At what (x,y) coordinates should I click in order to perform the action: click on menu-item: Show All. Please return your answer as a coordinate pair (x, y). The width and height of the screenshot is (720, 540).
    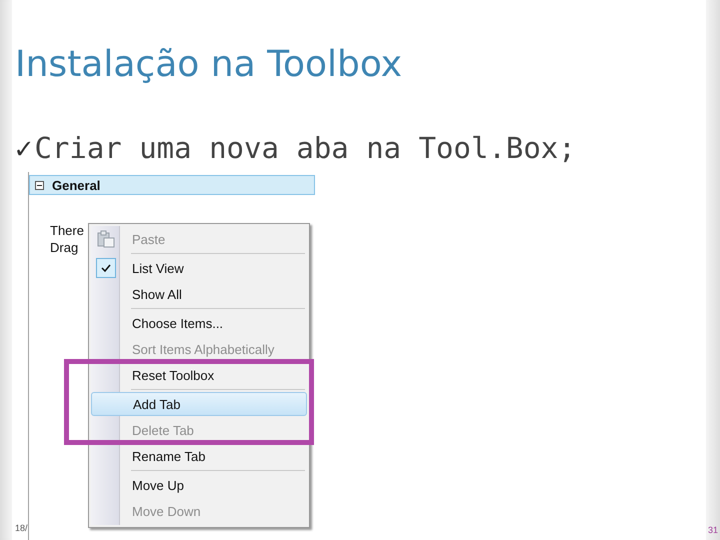
    Looking at the image, I should click on (157, 294).